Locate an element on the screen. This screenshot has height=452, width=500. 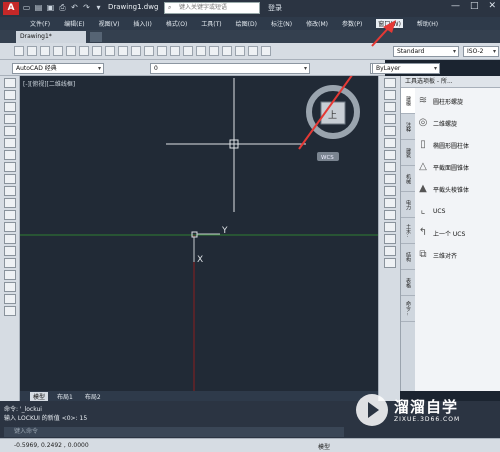
watermark-subtext: ZIXUE.3D66.COM is located at coordinates (427, 419).